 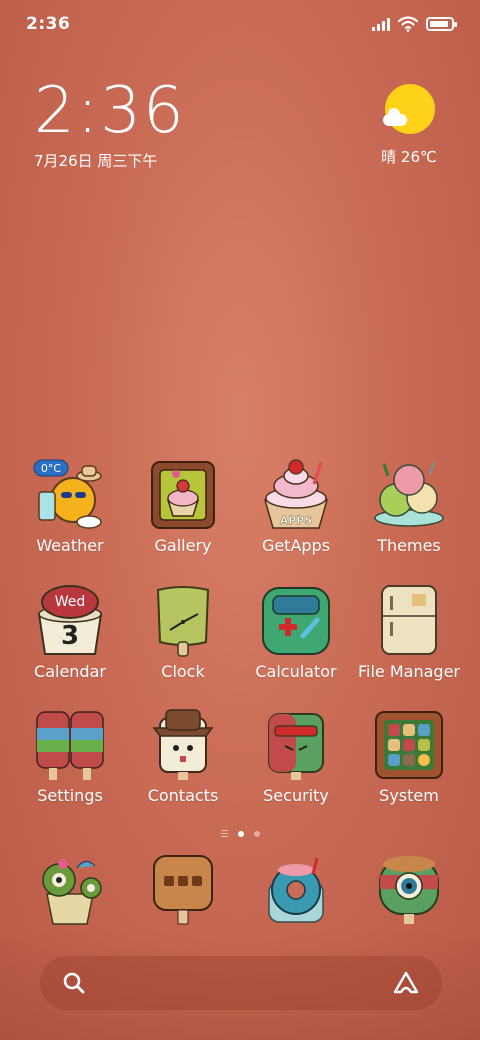 I want to click on weather-icon: 0°C, so click(x=70, y=495).